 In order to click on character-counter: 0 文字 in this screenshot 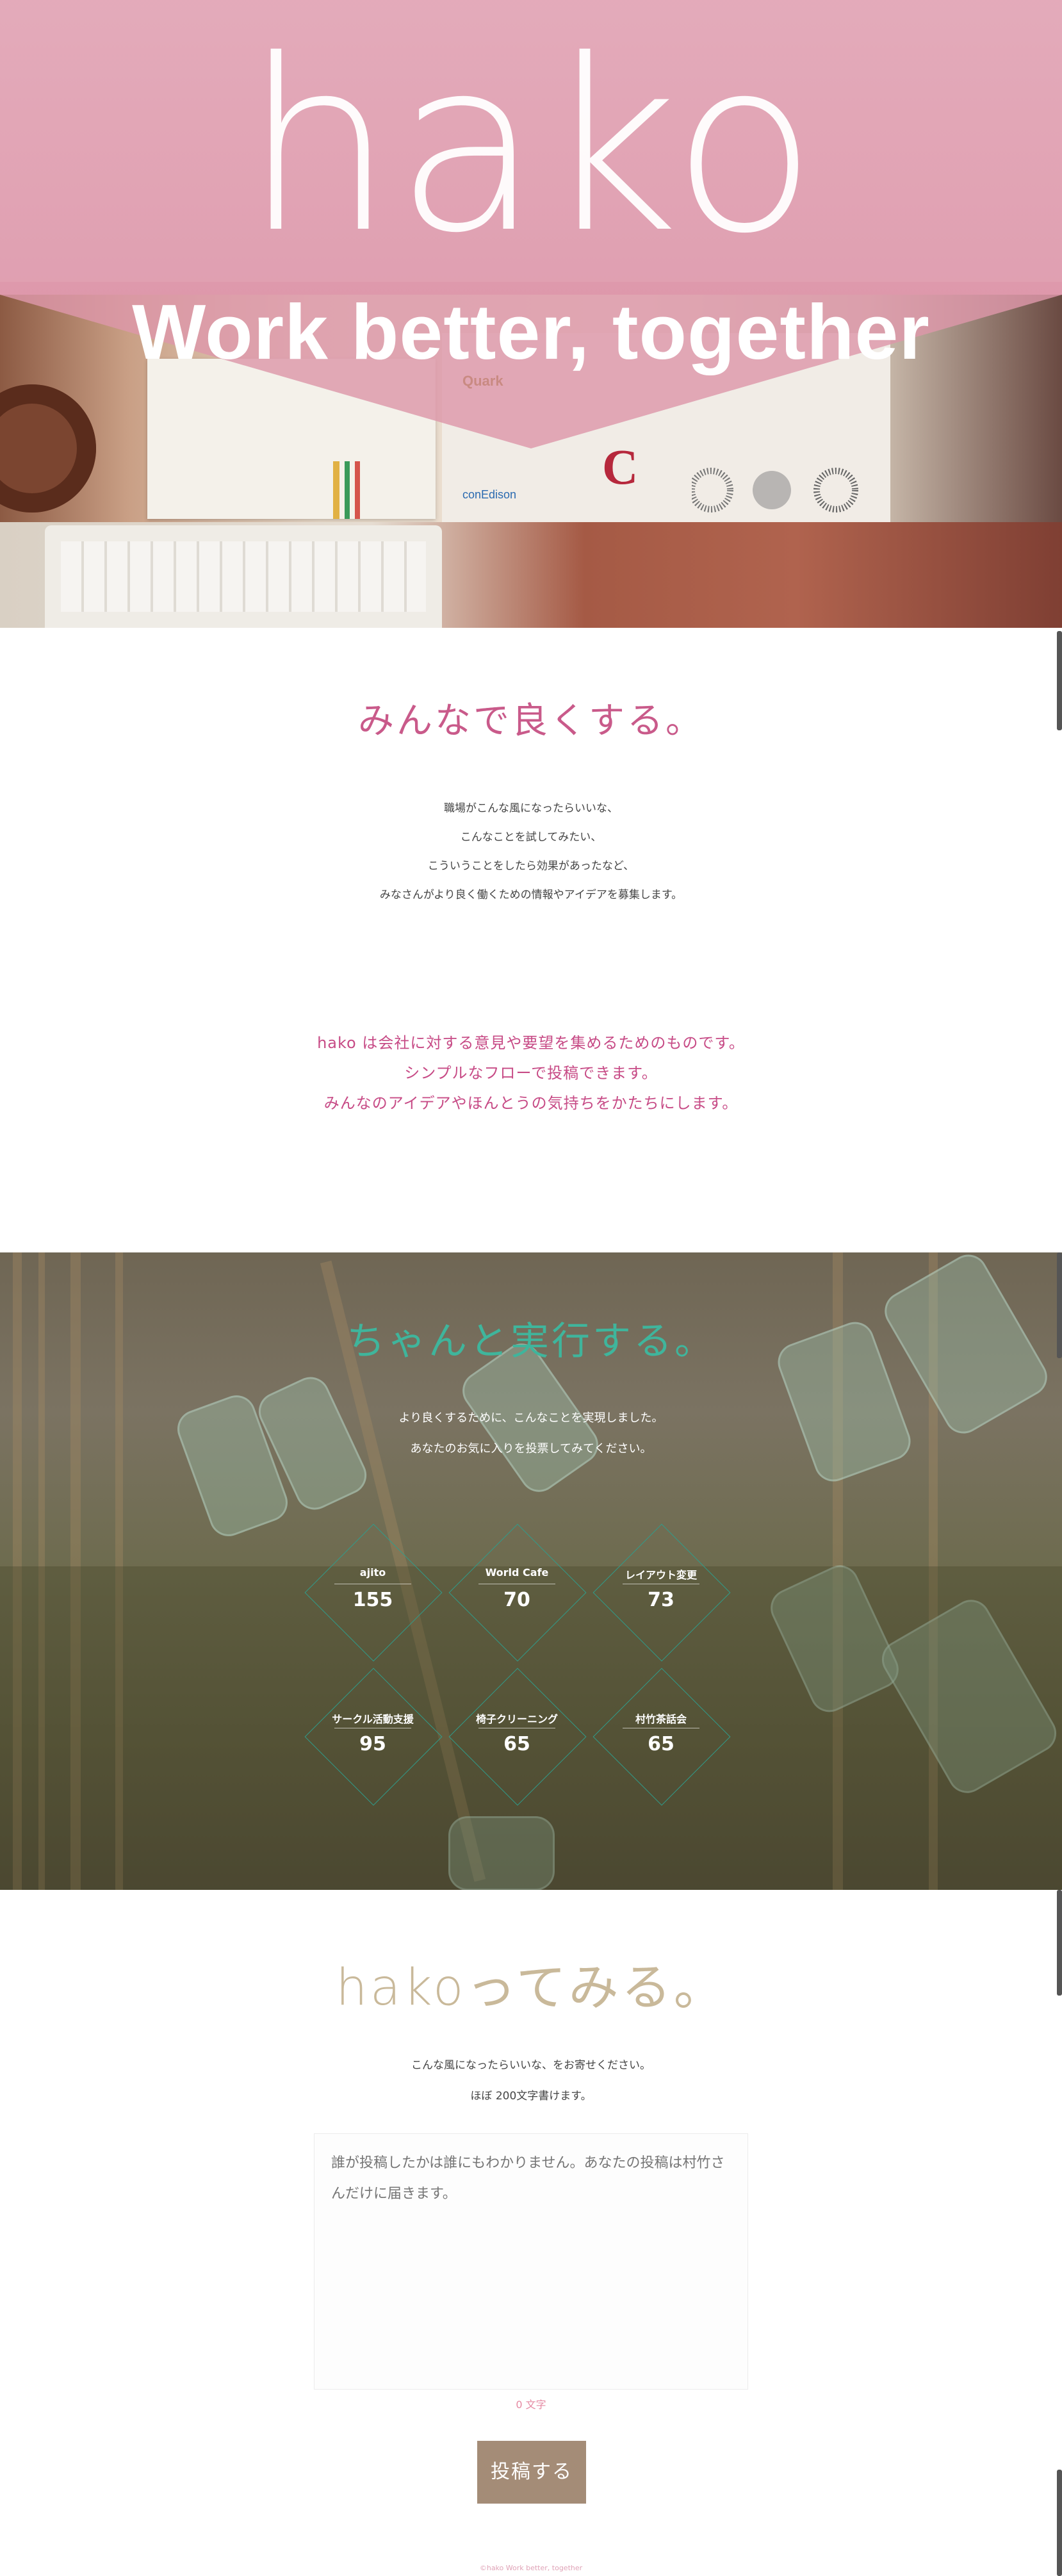, I will do `click(531, 2405)`.